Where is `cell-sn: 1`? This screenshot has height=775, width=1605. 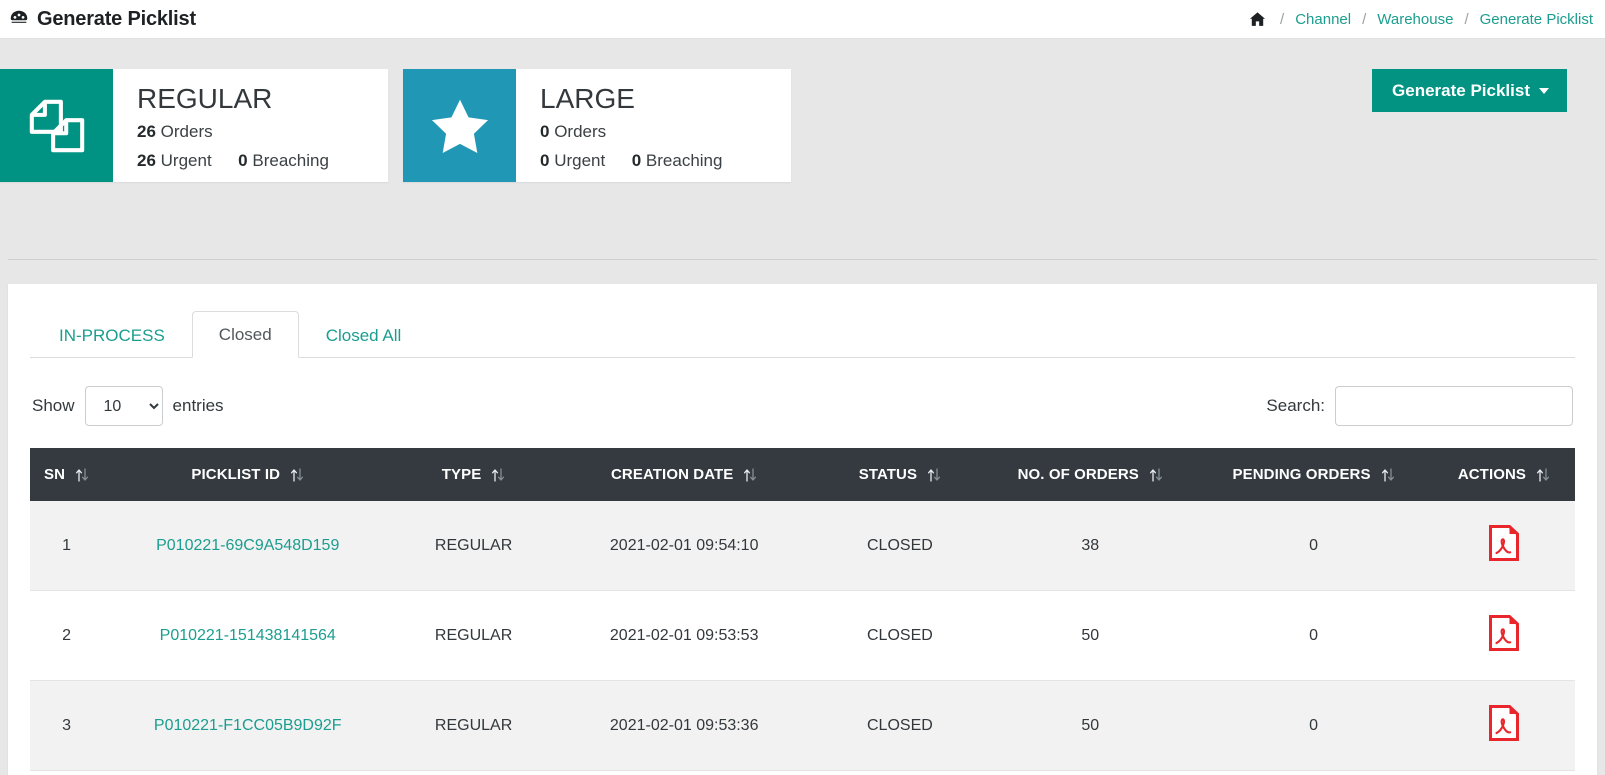
cell-sn: 1 is located at coordinates (67, 546).